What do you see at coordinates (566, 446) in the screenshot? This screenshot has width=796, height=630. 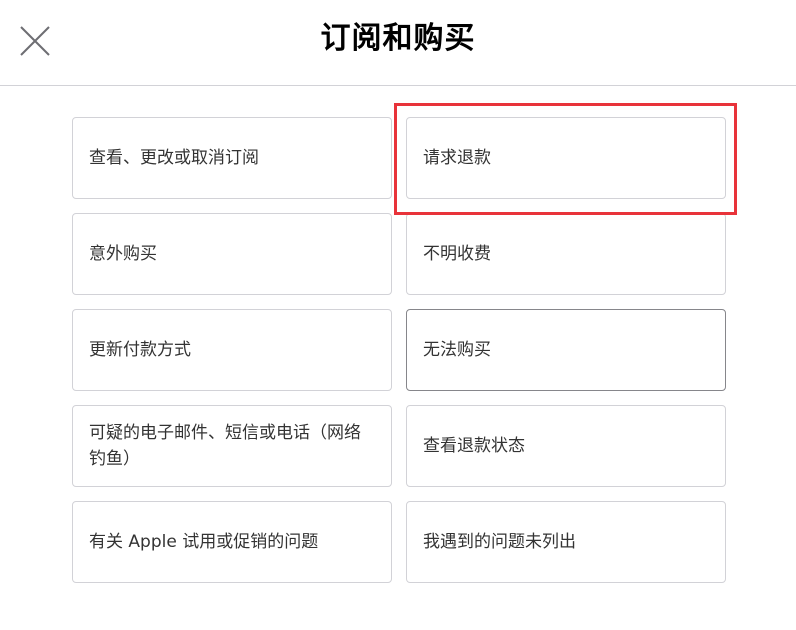 I see `option-check-refund-status: 查看退款状态` at bounding box center [566, 446].